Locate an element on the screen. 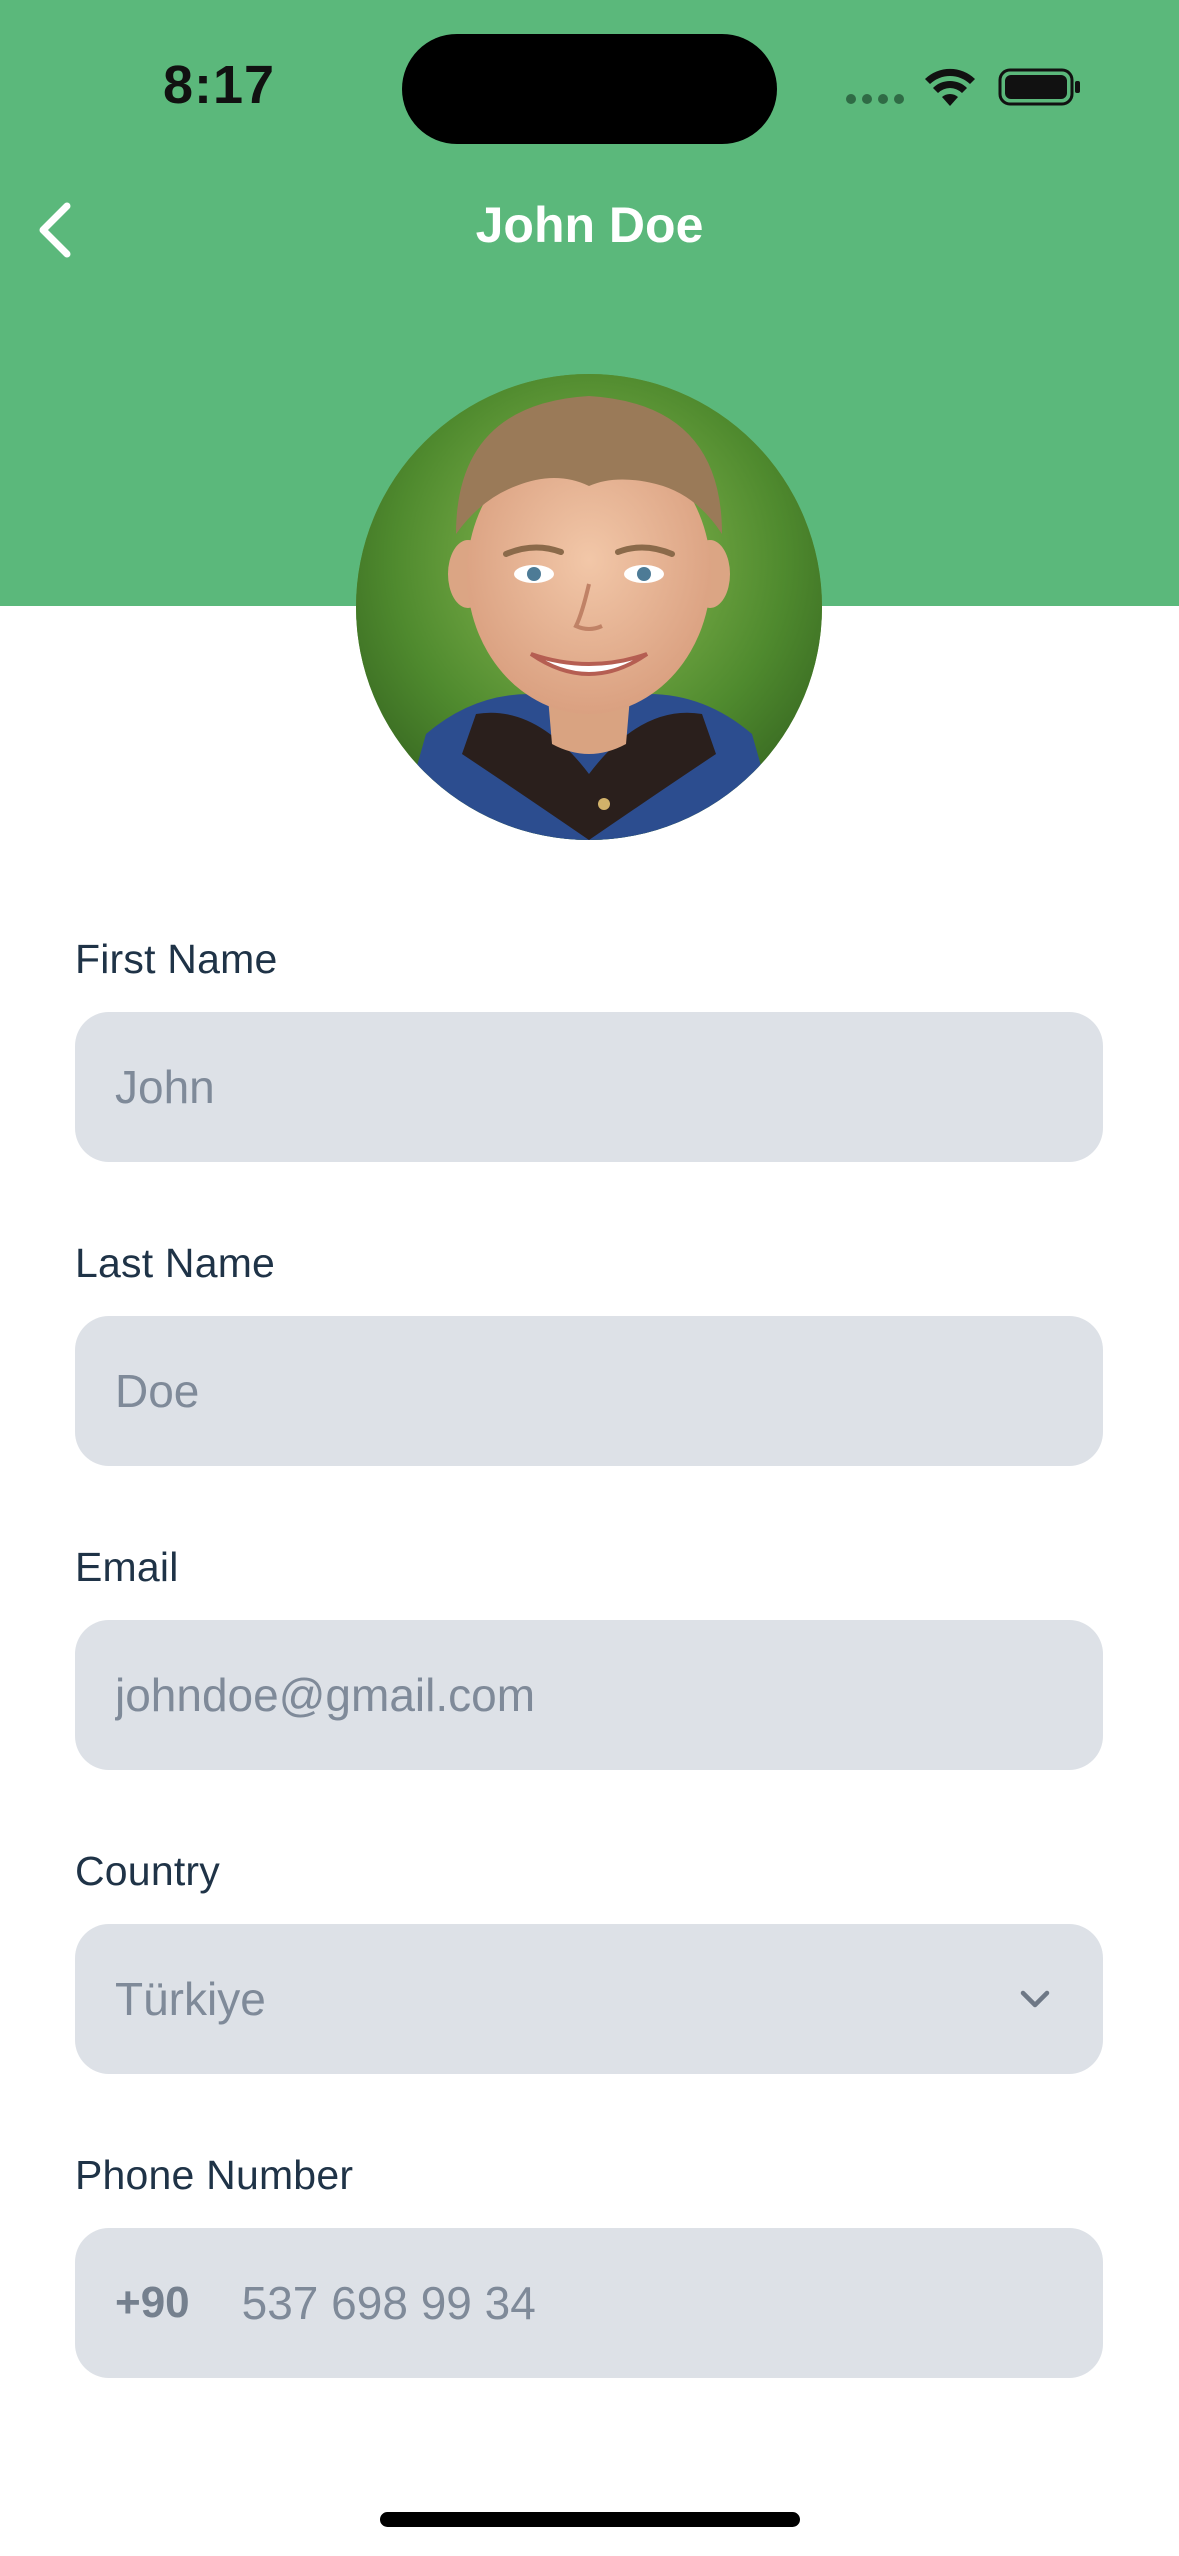 Image resolution: width=1179 pixels, height=2556 pixels. first-name-field is located at coordinates (589, 1087).